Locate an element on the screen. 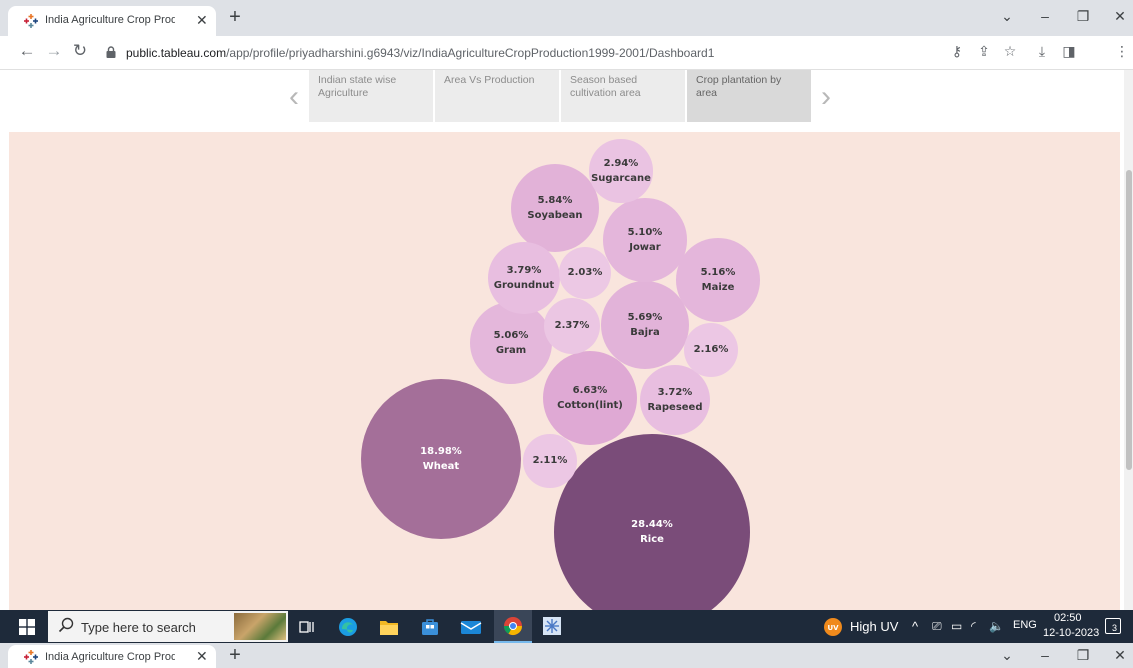 Image resolution: width=1133 pixels, height=668 pixels. windows-start-icon is located at coordinates (27, 627).